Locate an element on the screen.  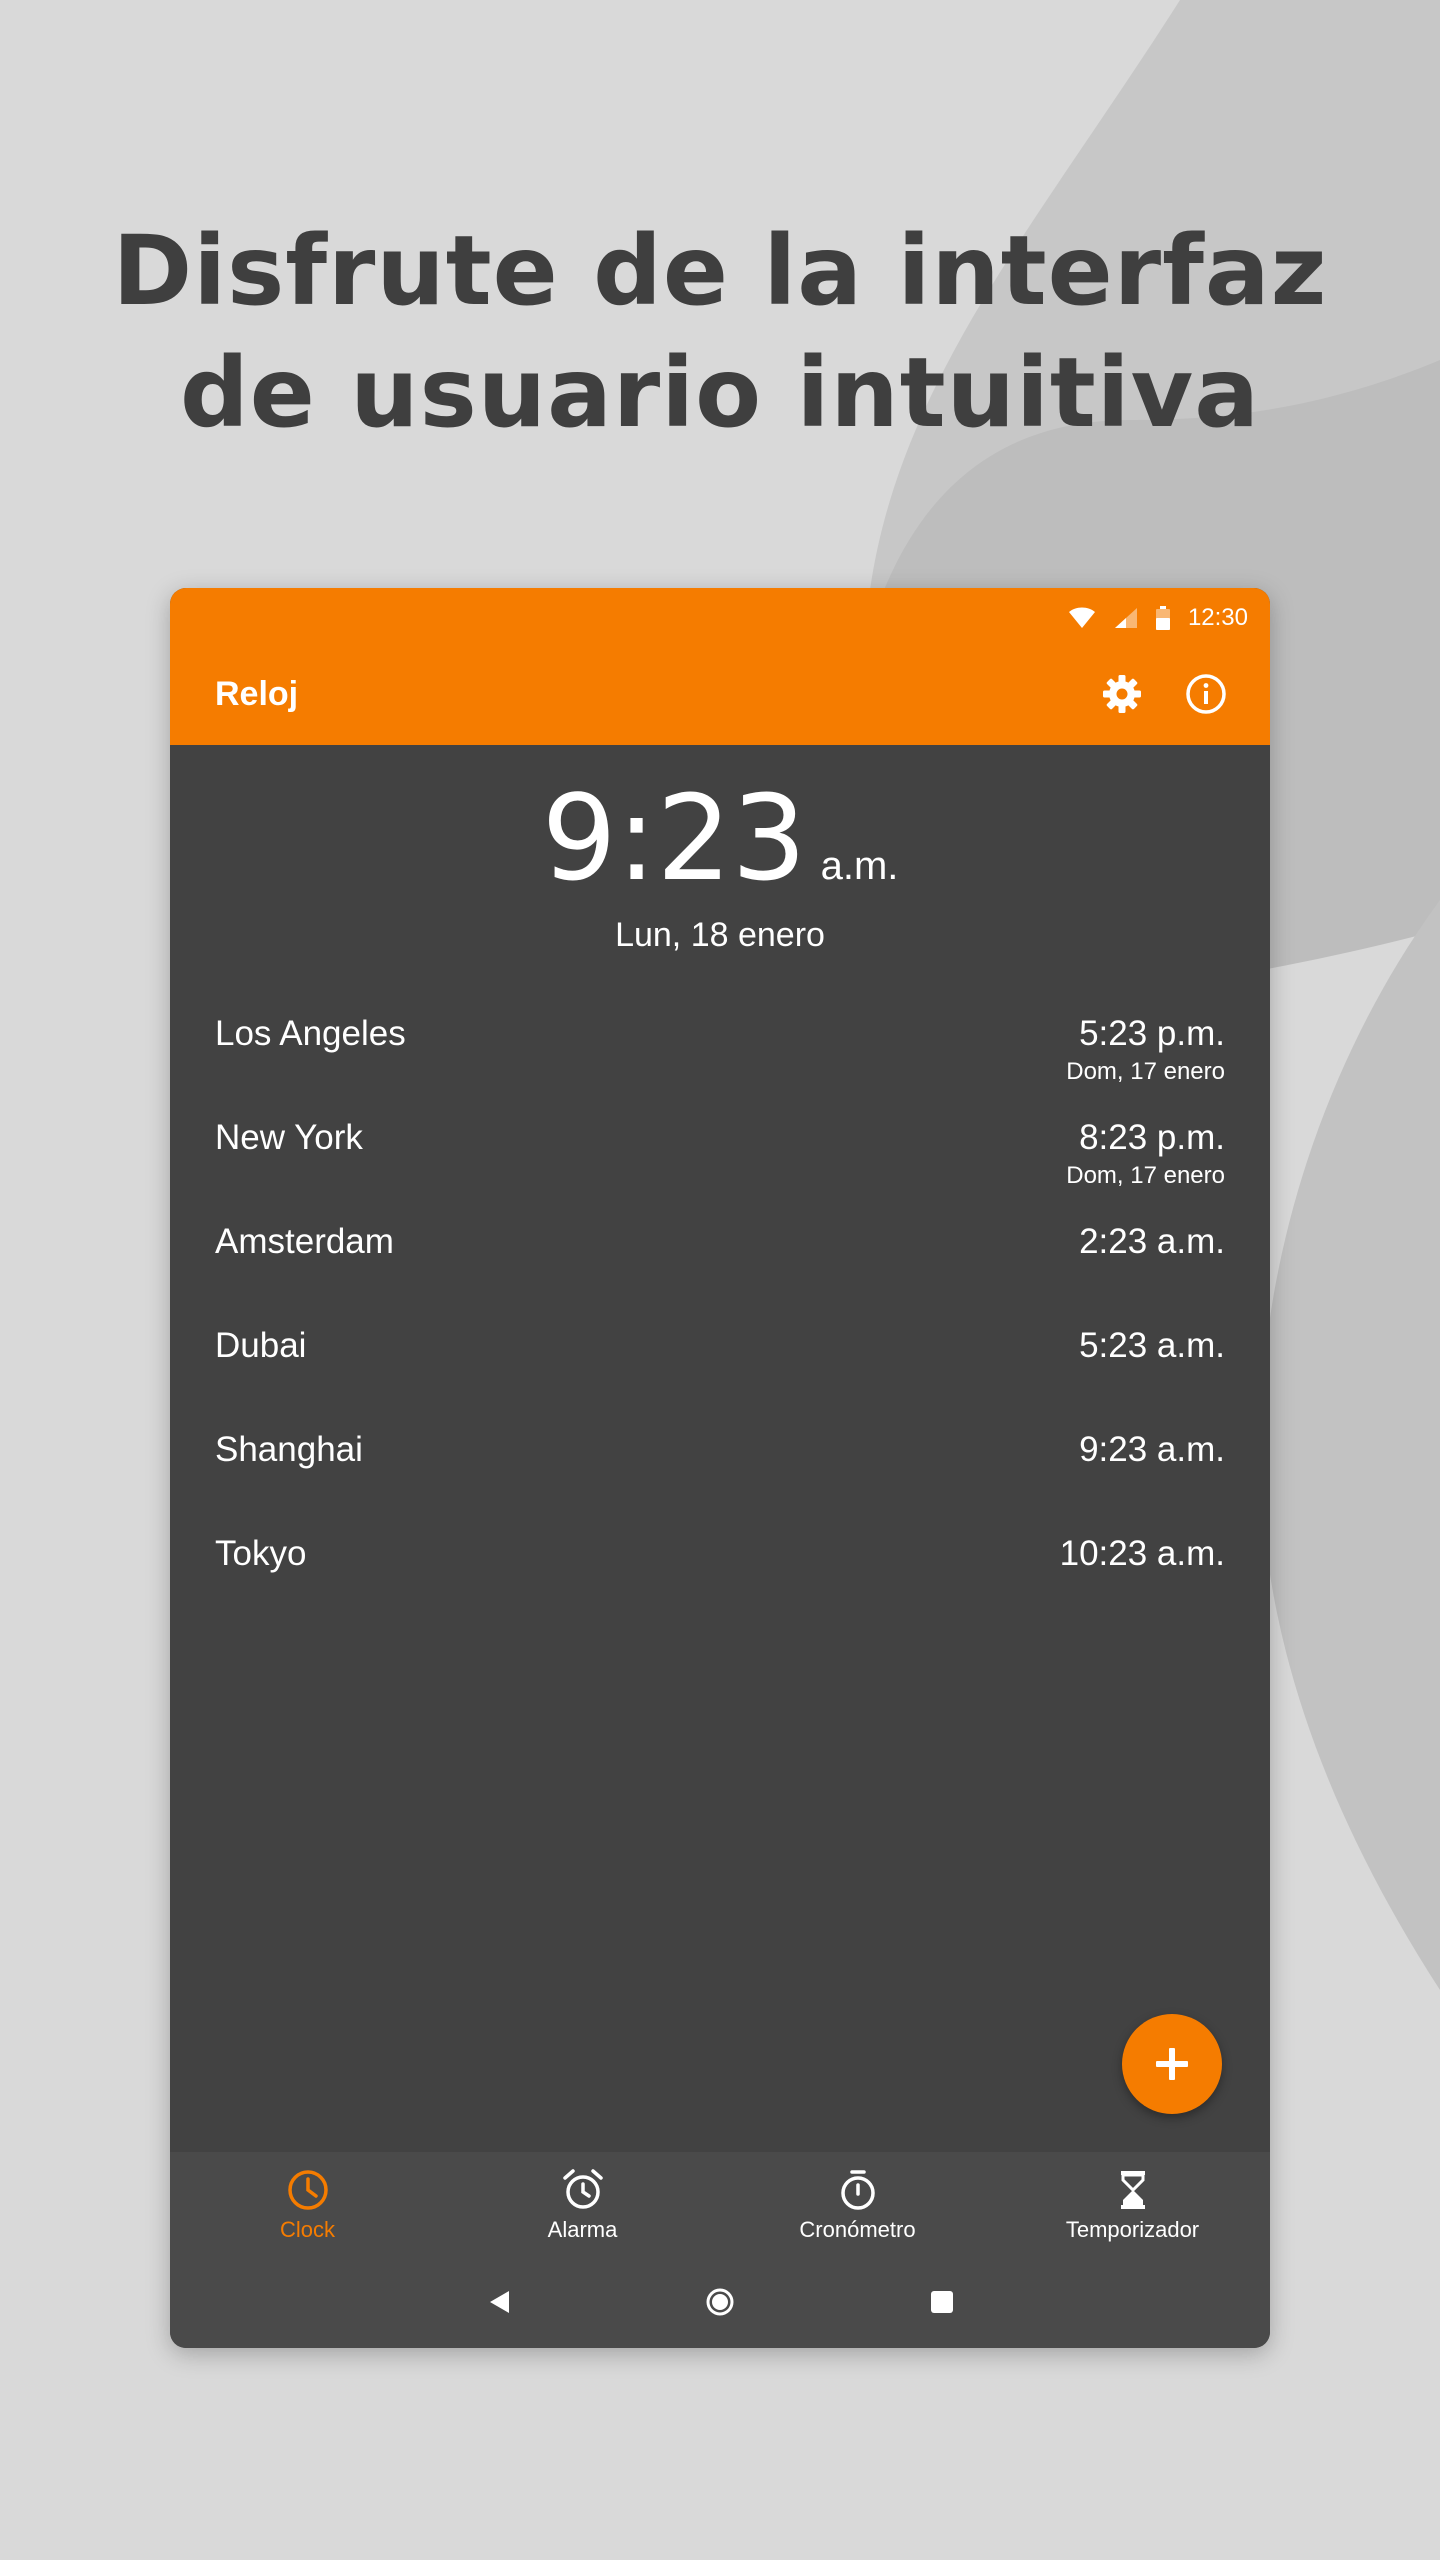
tab-label: Clock is located at coordinates (307, 2229).